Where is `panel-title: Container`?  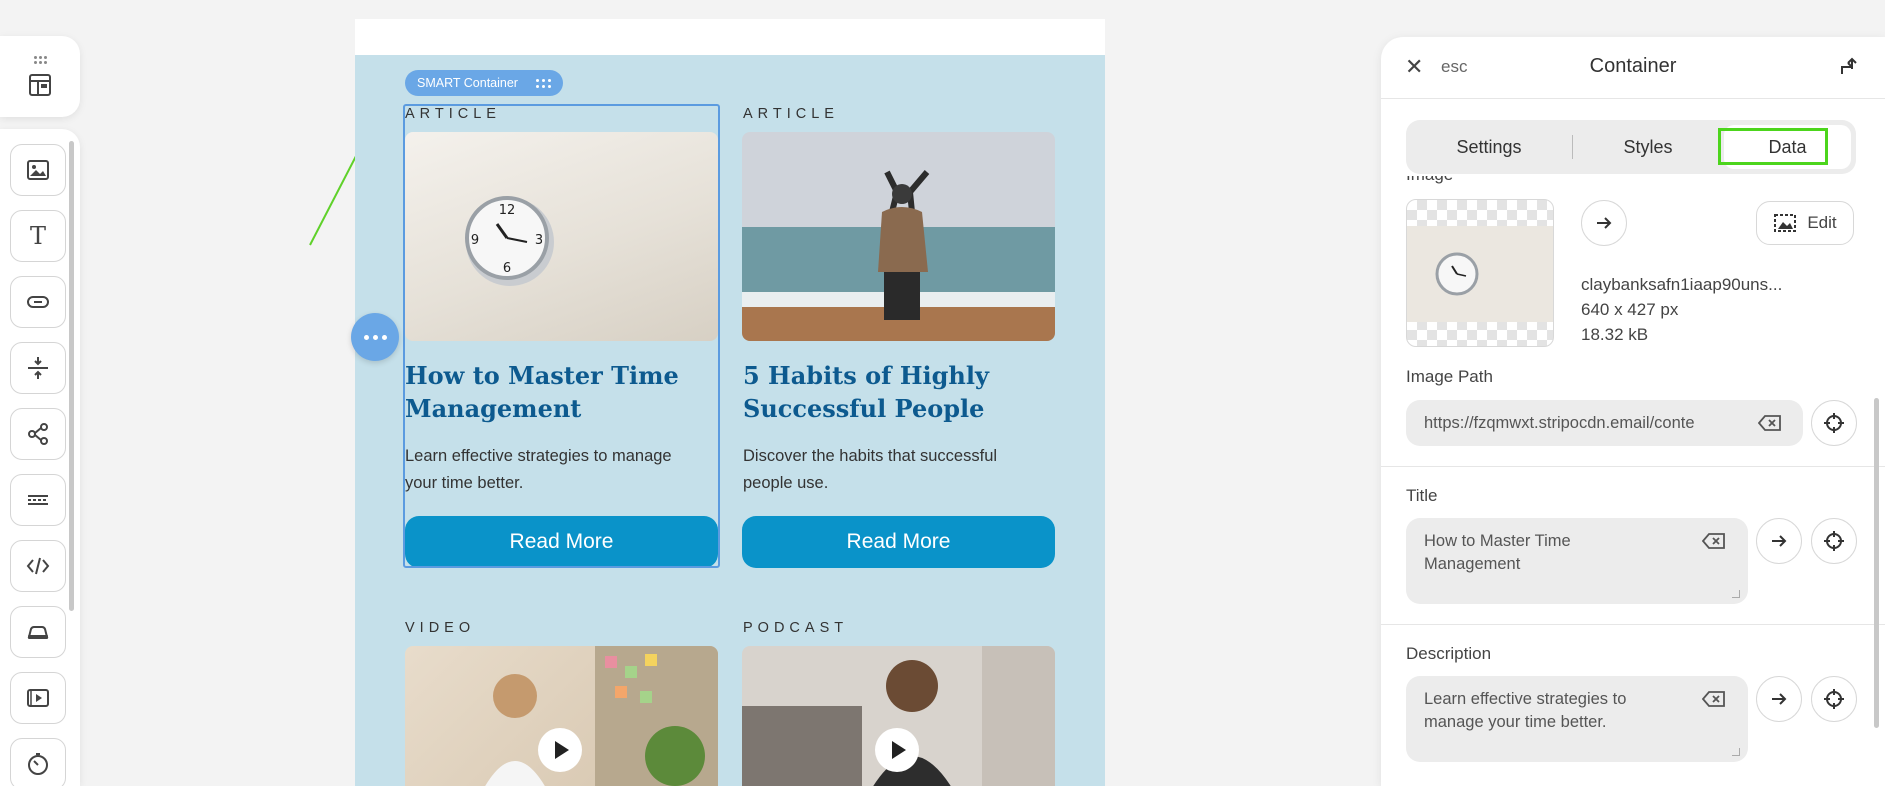 panel-title: Container is located at coordinates (1633, 66).